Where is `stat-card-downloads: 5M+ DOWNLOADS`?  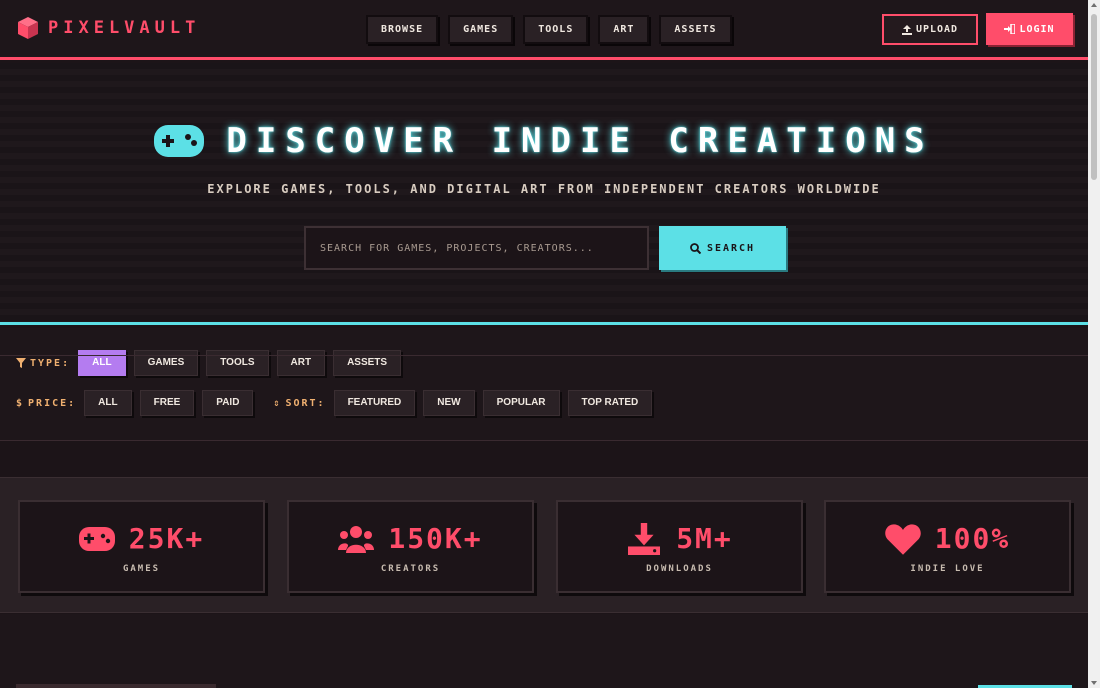 stat-card-downloads: 5M+ DOWNLOADS is located at coordinates (679, 546).